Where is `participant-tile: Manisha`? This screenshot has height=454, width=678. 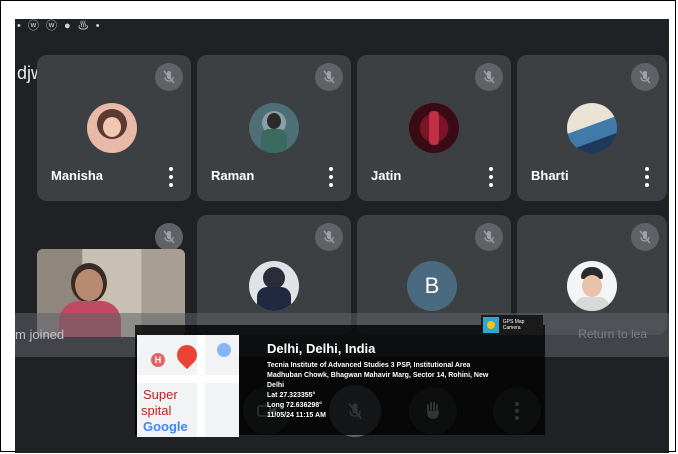 participant-tile: Manisha is located at coordinates (114, 128).